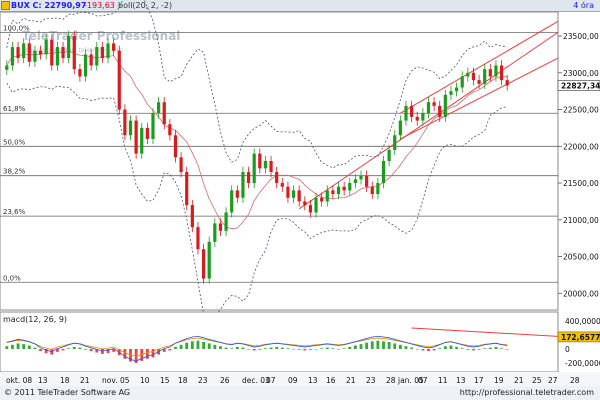 The width and height of the screenshot is (600, 400). Describe the element at coordinates (580, 337) in the screenshot. I see `macd-last-value: 172,6577` at that location.